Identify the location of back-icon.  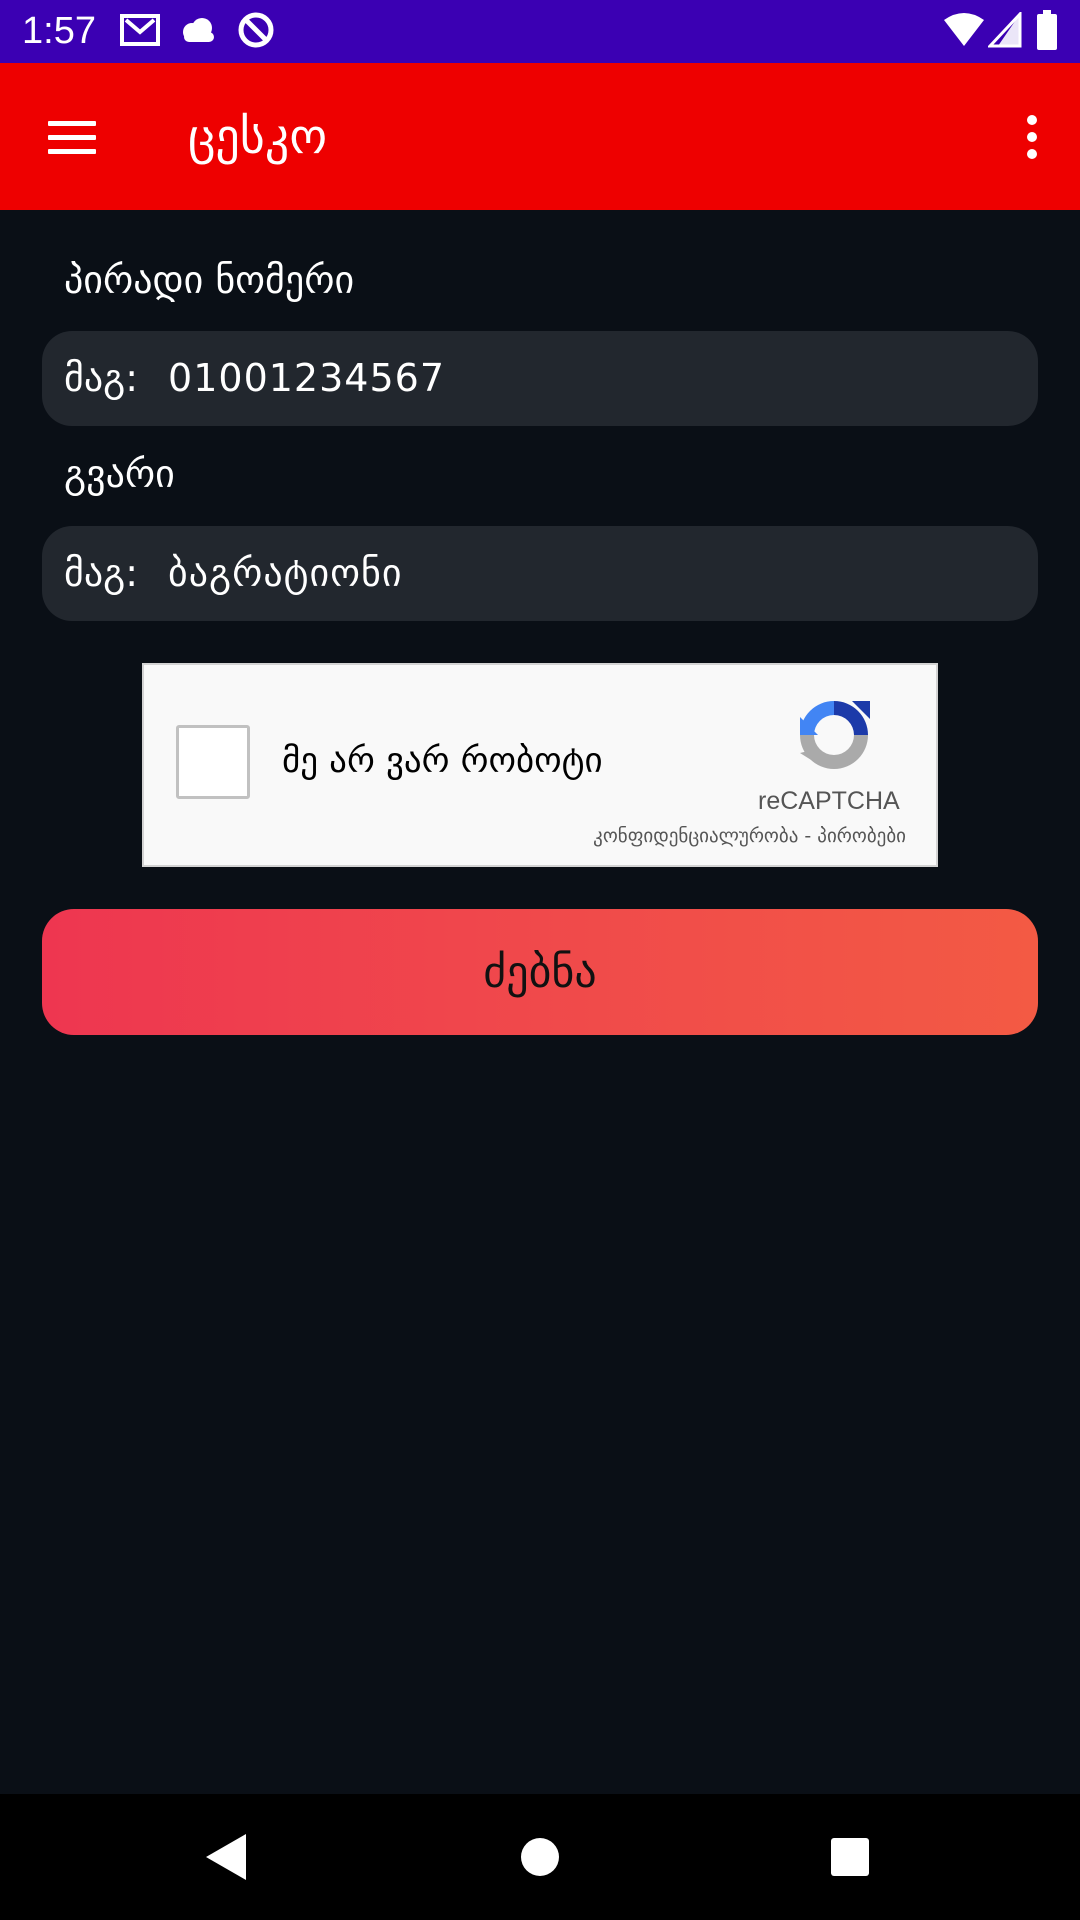
(226, 1857).